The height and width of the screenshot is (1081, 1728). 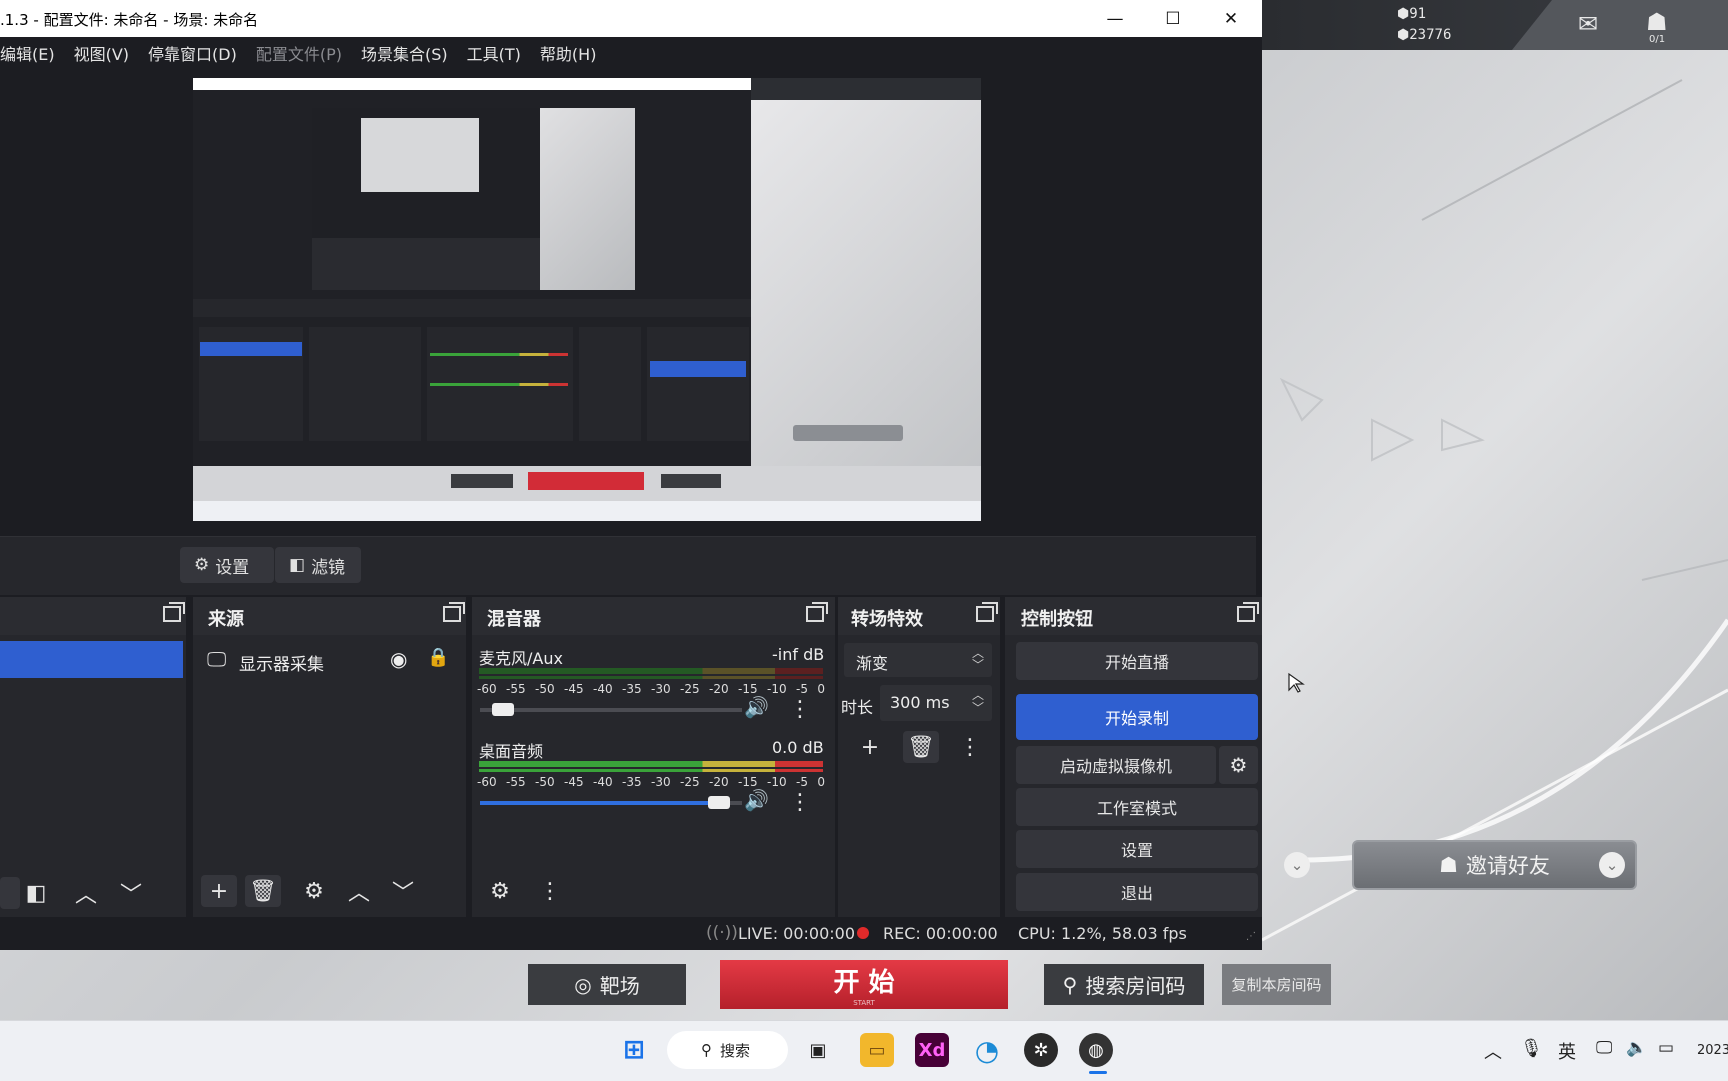 What do you see at coordinates (1276, 984) in the screenshot?
I see `copy-room-button: 复制本房间码` at bounding box center [1276, 984].